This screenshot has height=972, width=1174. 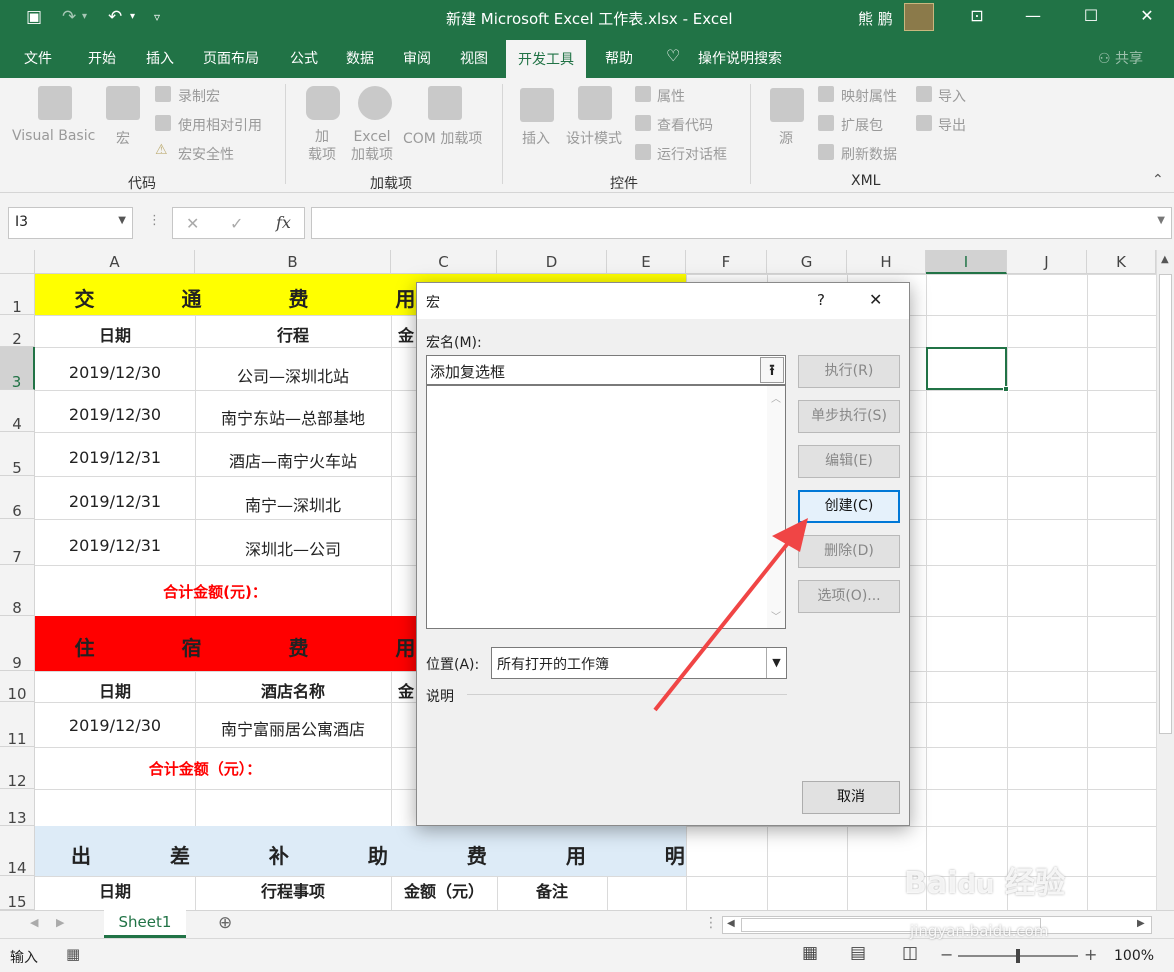 I want to click on normal-view-icon: ▦, so click(x=810, y=953).